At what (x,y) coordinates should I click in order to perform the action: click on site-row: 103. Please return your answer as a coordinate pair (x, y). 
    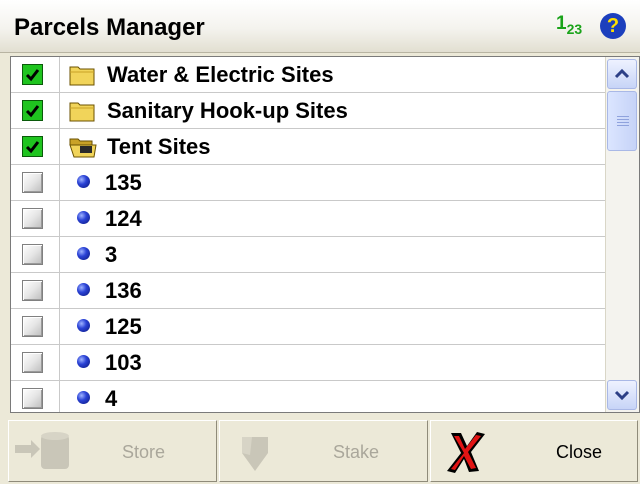
    Looking at the image, I should click on (308, 363).